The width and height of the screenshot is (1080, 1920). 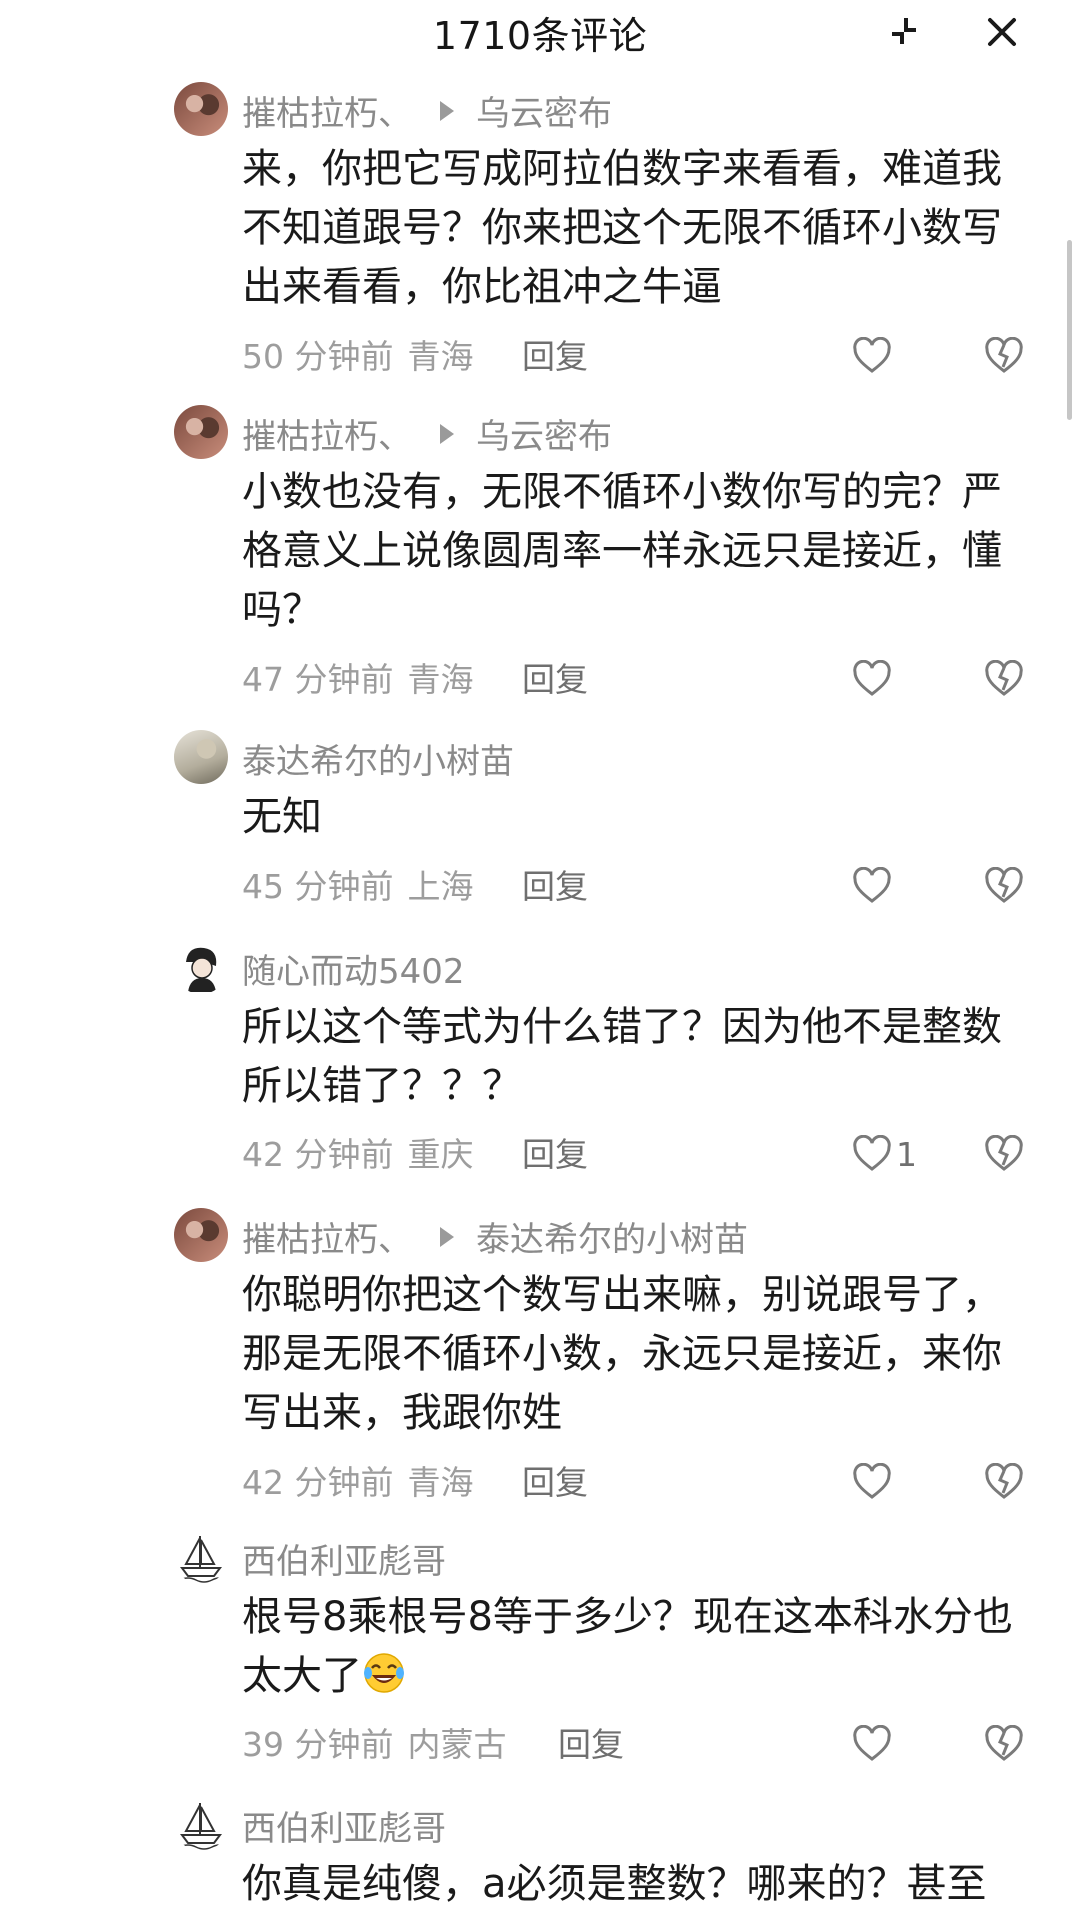 I want to click on comment-count-title: 1710条评论, so click(x=540, y=35).